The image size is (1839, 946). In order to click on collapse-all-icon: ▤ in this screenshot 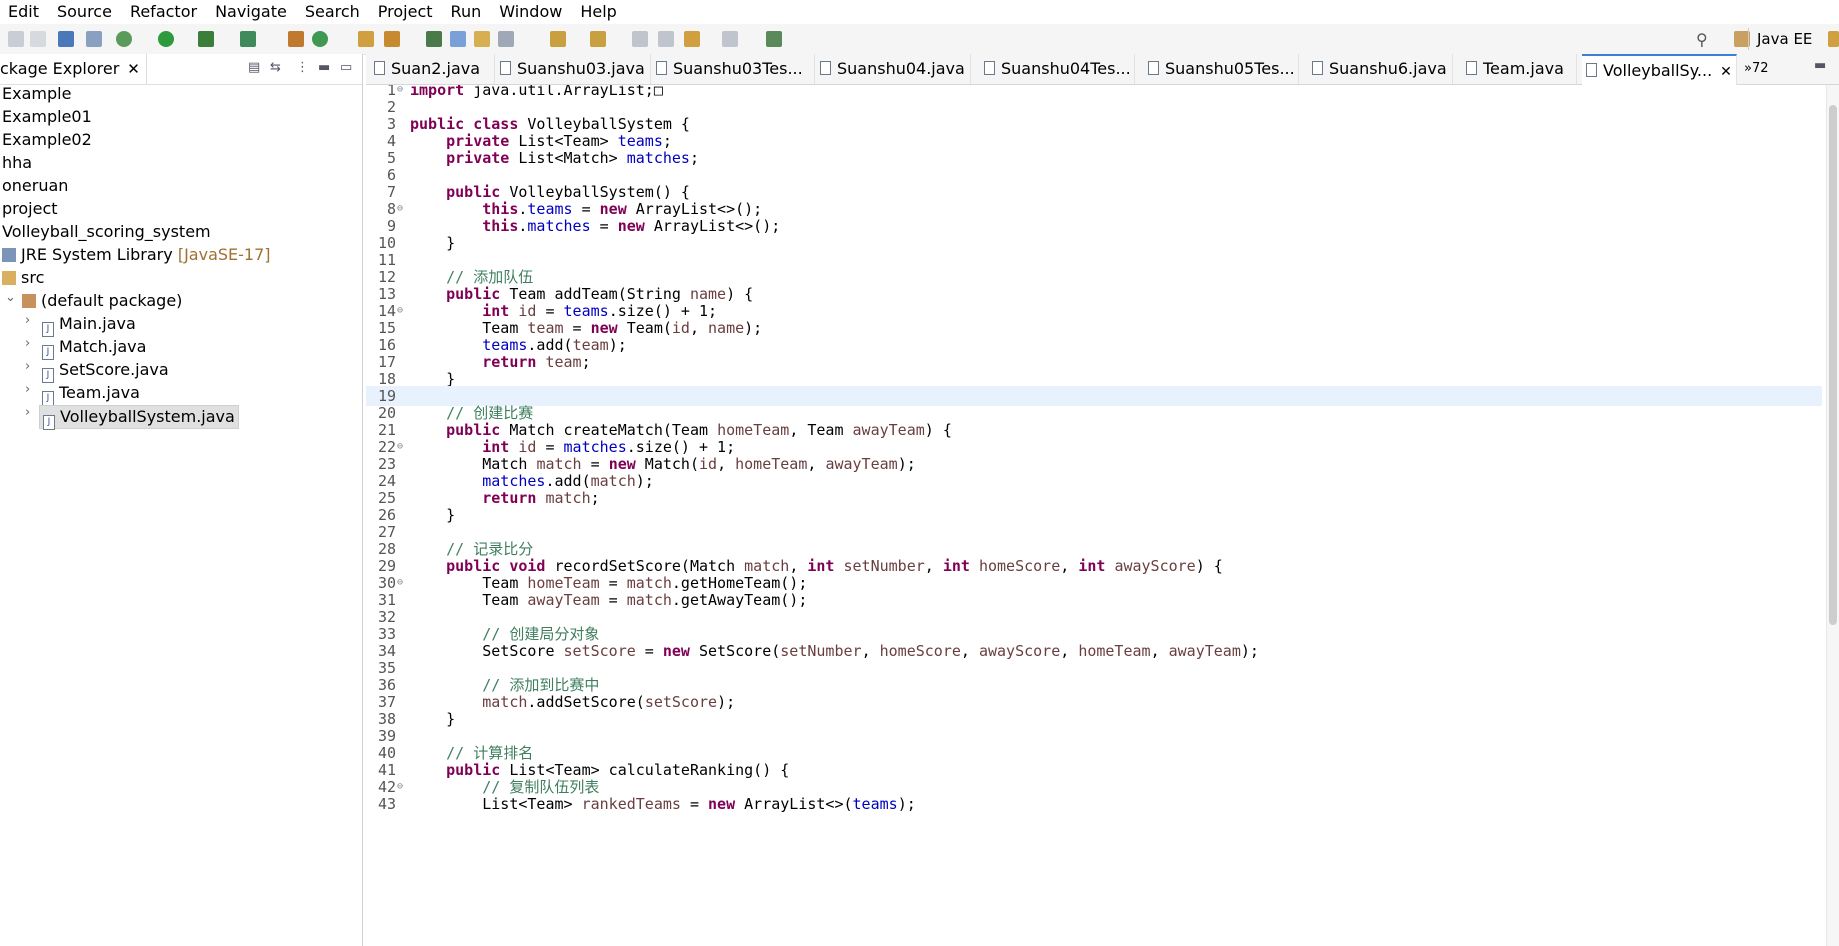, I will do `click(254, 67)`.